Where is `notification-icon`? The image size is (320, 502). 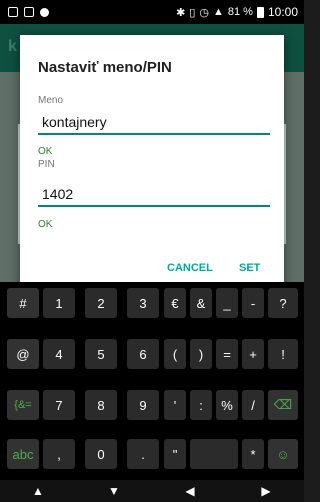 notification-icon is located at coordinates (44, 12).